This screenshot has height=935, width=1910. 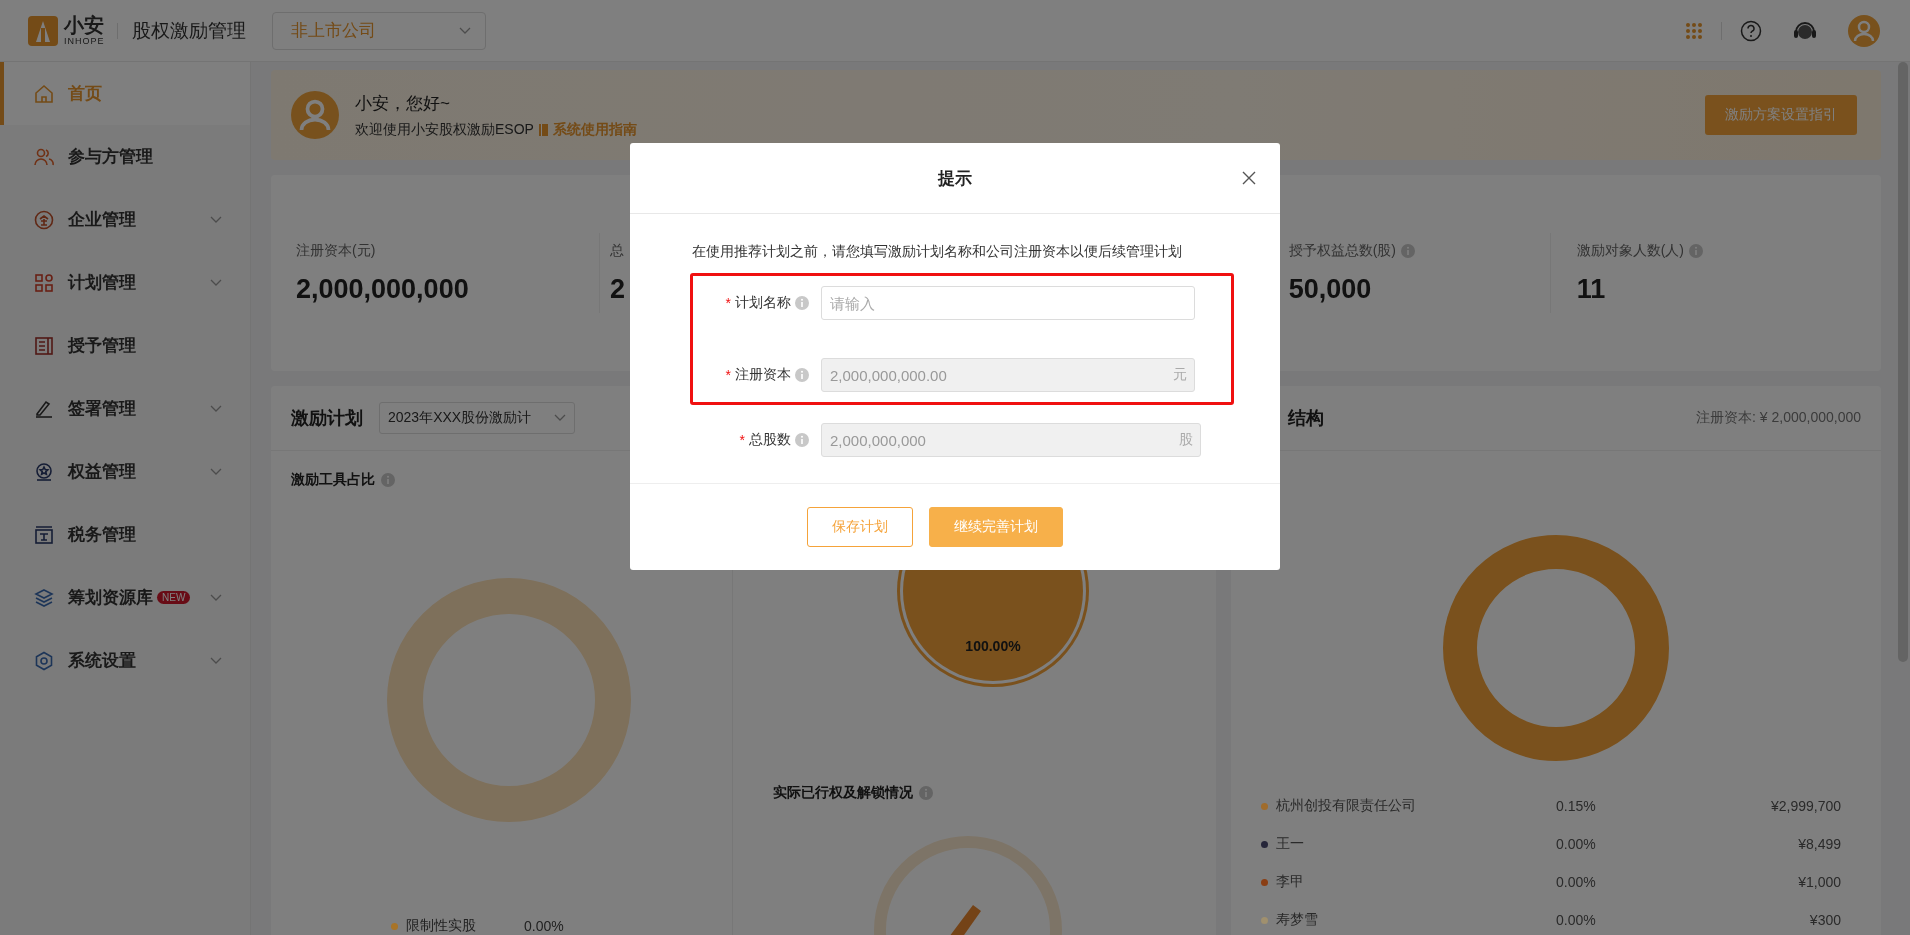 I want to click on coin-circle-icon, so click(x=44, y=219).